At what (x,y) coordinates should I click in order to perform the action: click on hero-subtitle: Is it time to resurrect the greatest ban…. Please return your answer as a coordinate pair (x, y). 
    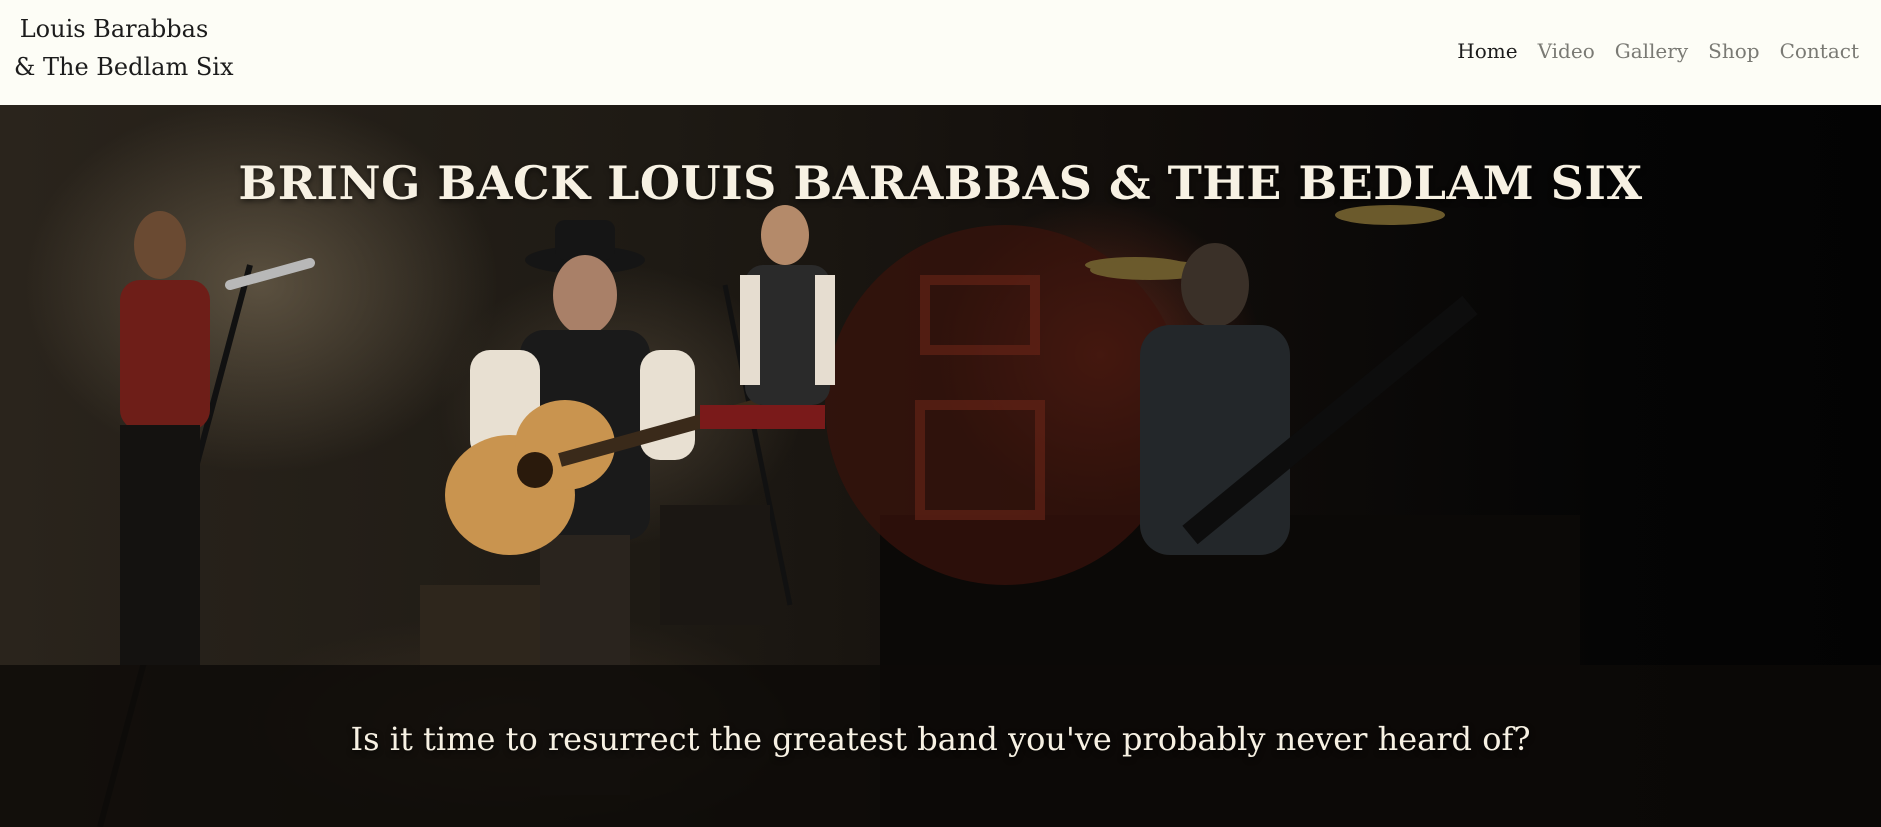
    Looking at the image, I should click on (940, 739).